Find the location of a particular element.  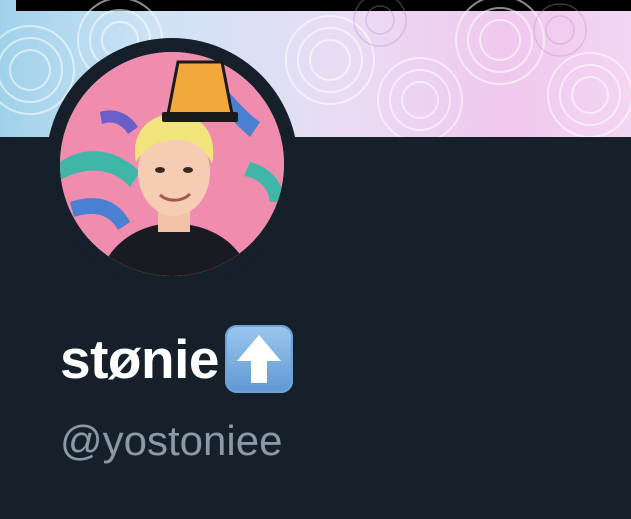

display-name-row: støn‌ie is located at coordinates (176, 359).